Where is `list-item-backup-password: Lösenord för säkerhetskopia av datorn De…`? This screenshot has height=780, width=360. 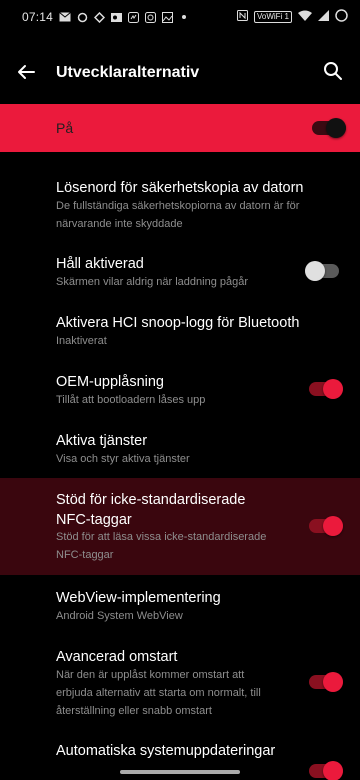 list-item-backup-password: Lösenord för säkerhetskopia av datorn De… is located at coordinates (180, 203).